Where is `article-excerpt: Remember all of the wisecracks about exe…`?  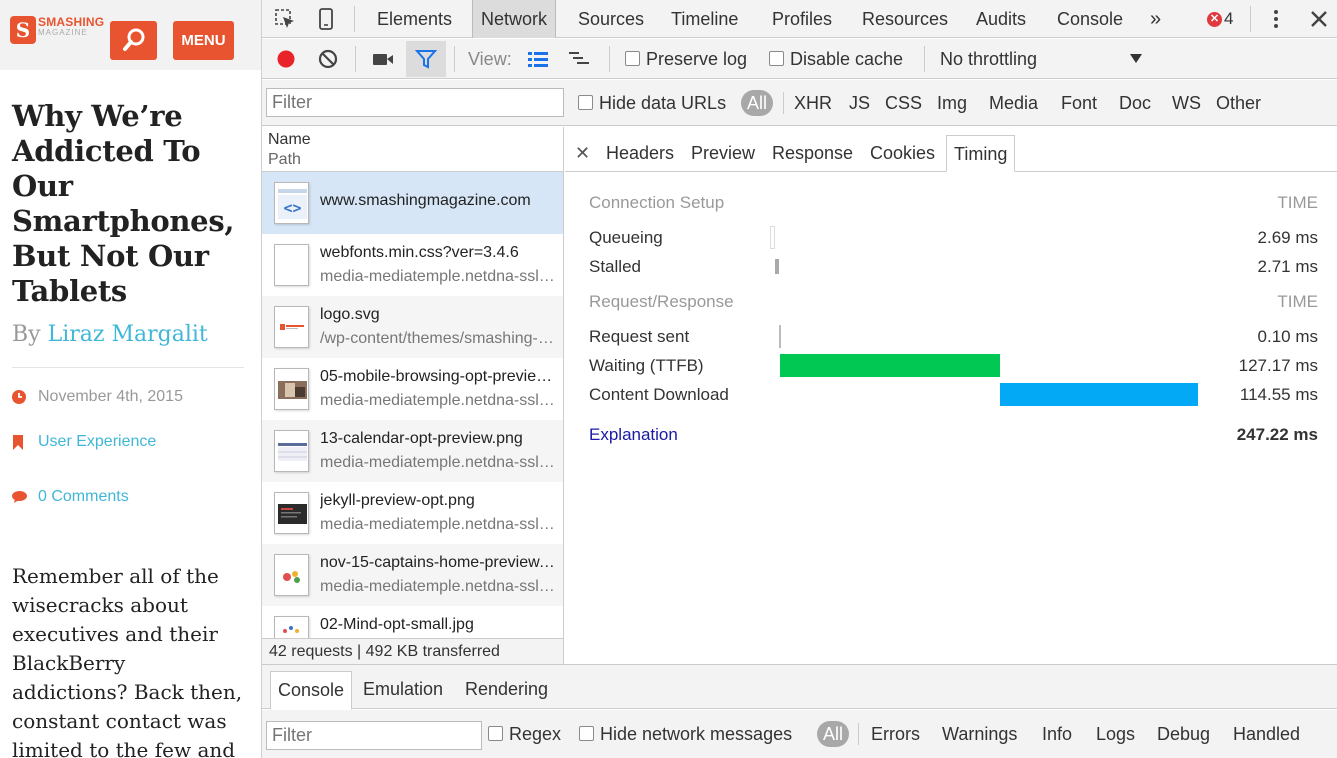
article-excerpt: Remember all of the wisecracks about exe… is located at coordinates (127, 661).